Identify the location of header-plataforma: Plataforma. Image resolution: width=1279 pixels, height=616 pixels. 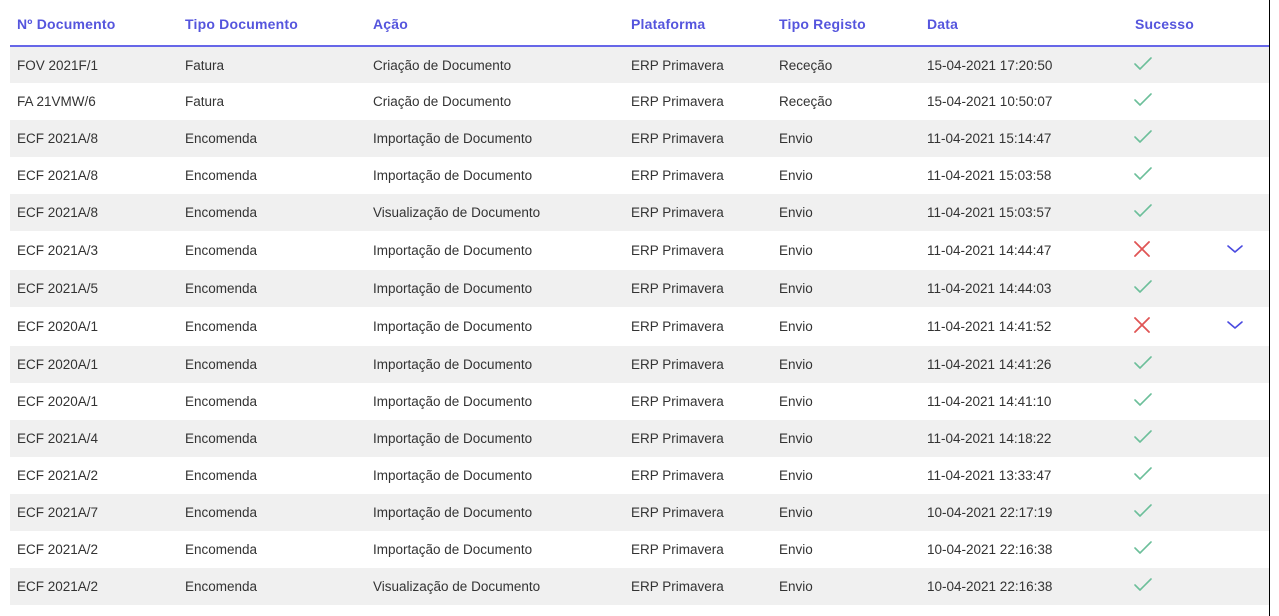
(698, 23).